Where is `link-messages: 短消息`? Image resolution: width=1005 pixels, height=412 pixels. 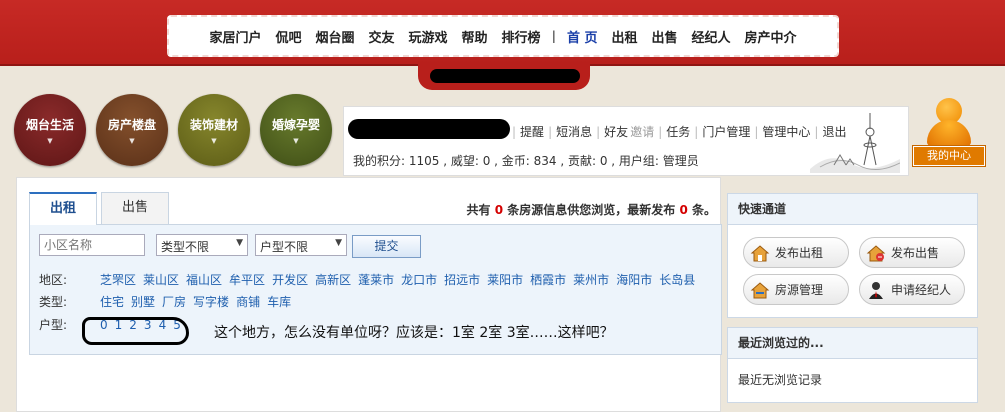 link-messages: 短消息 is located at coordinates (574, 131).